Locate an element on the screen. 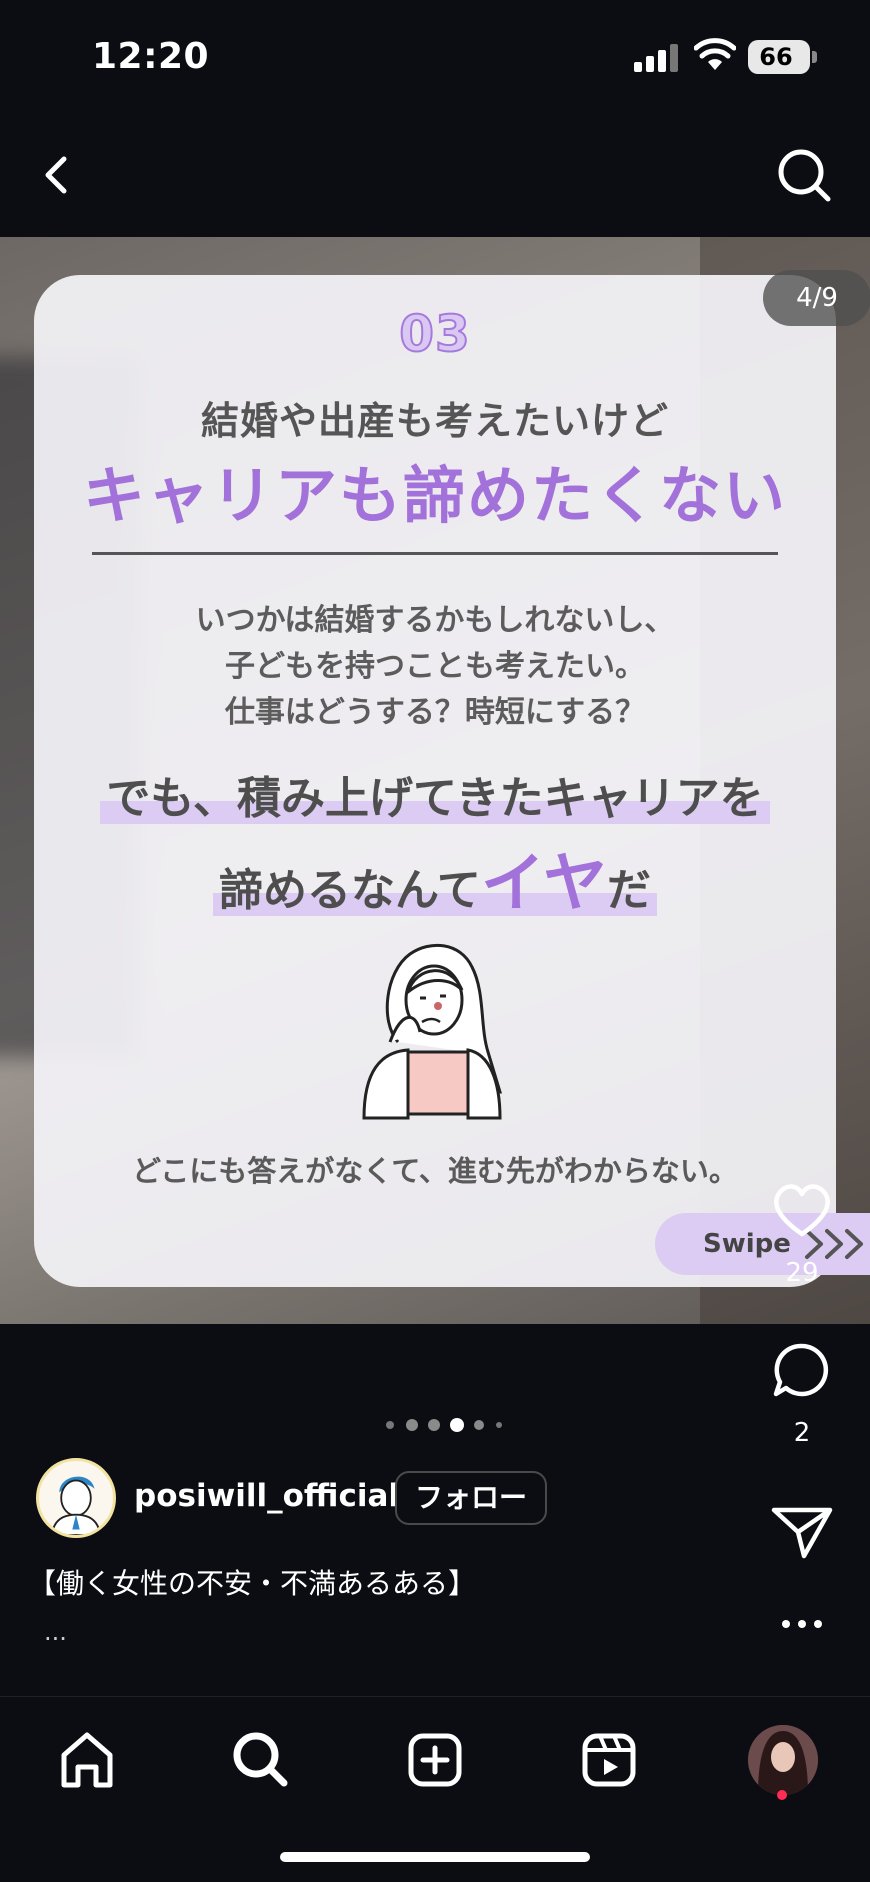 The image size is (870, 1882). card-number: 03 is located at coordinates (434, 334).